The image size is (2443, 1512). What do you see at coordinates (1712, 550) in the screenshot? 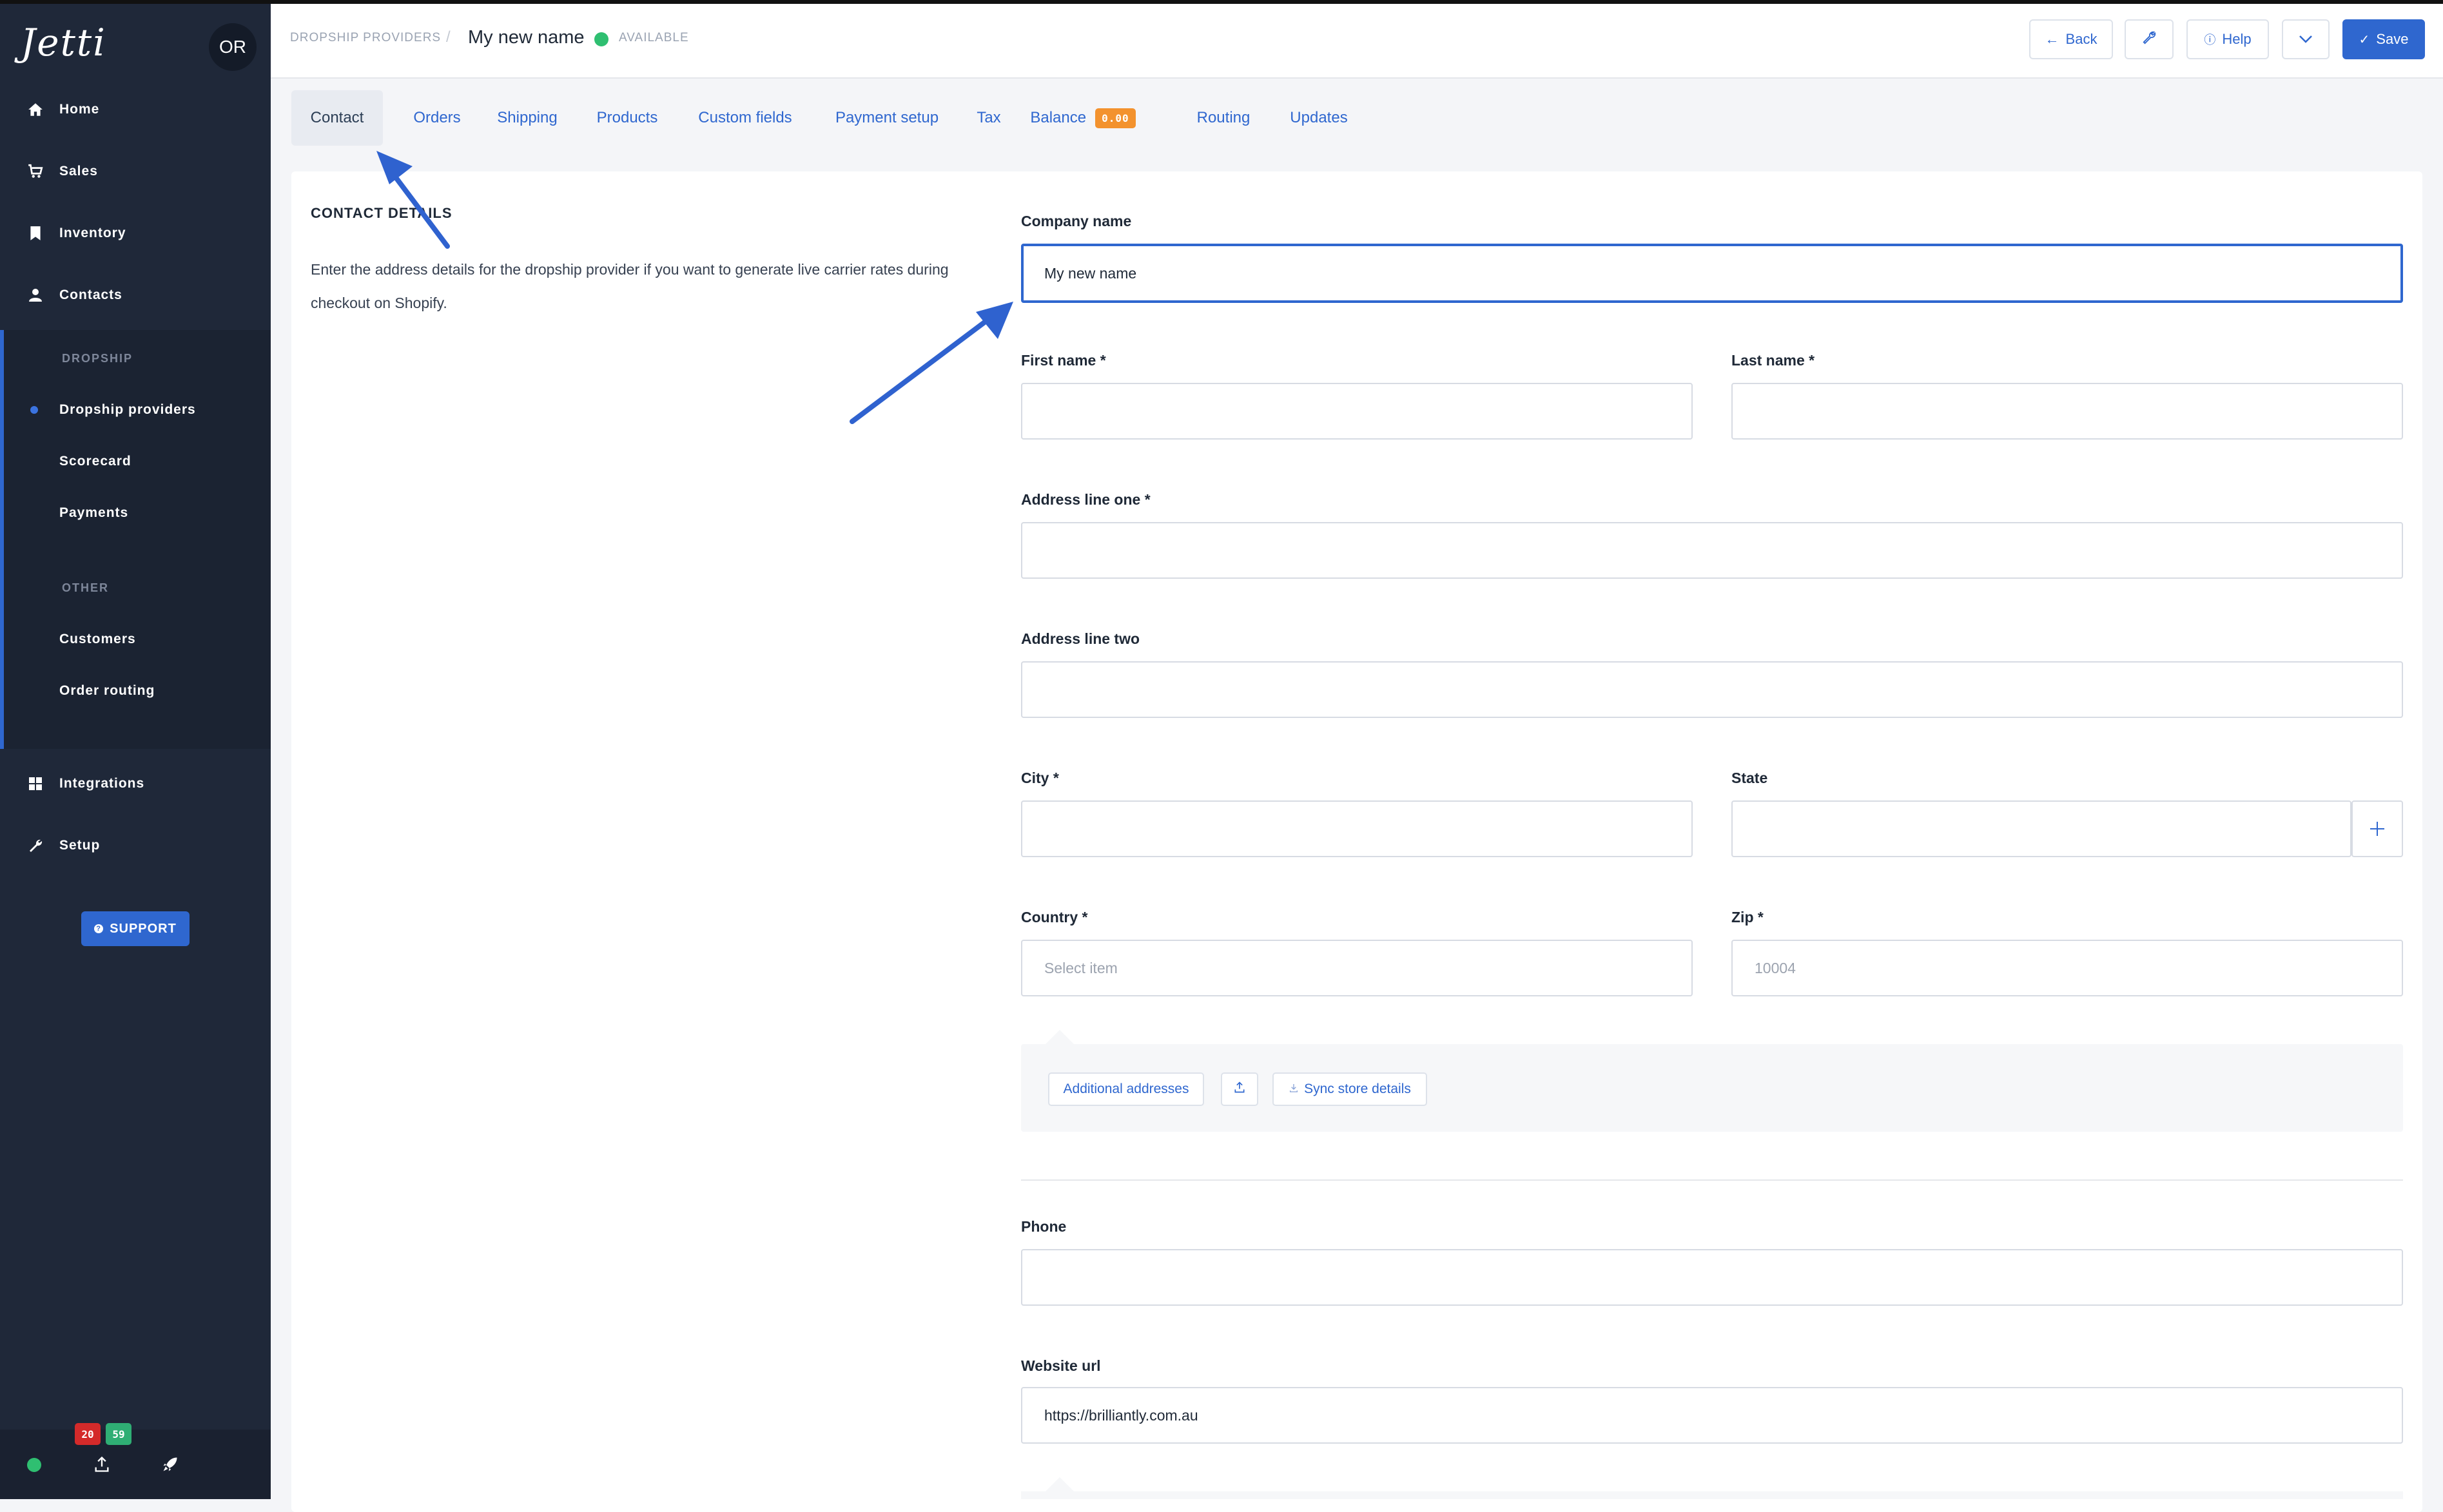
I see `address-one-input` at bounding box center [1712, 550].